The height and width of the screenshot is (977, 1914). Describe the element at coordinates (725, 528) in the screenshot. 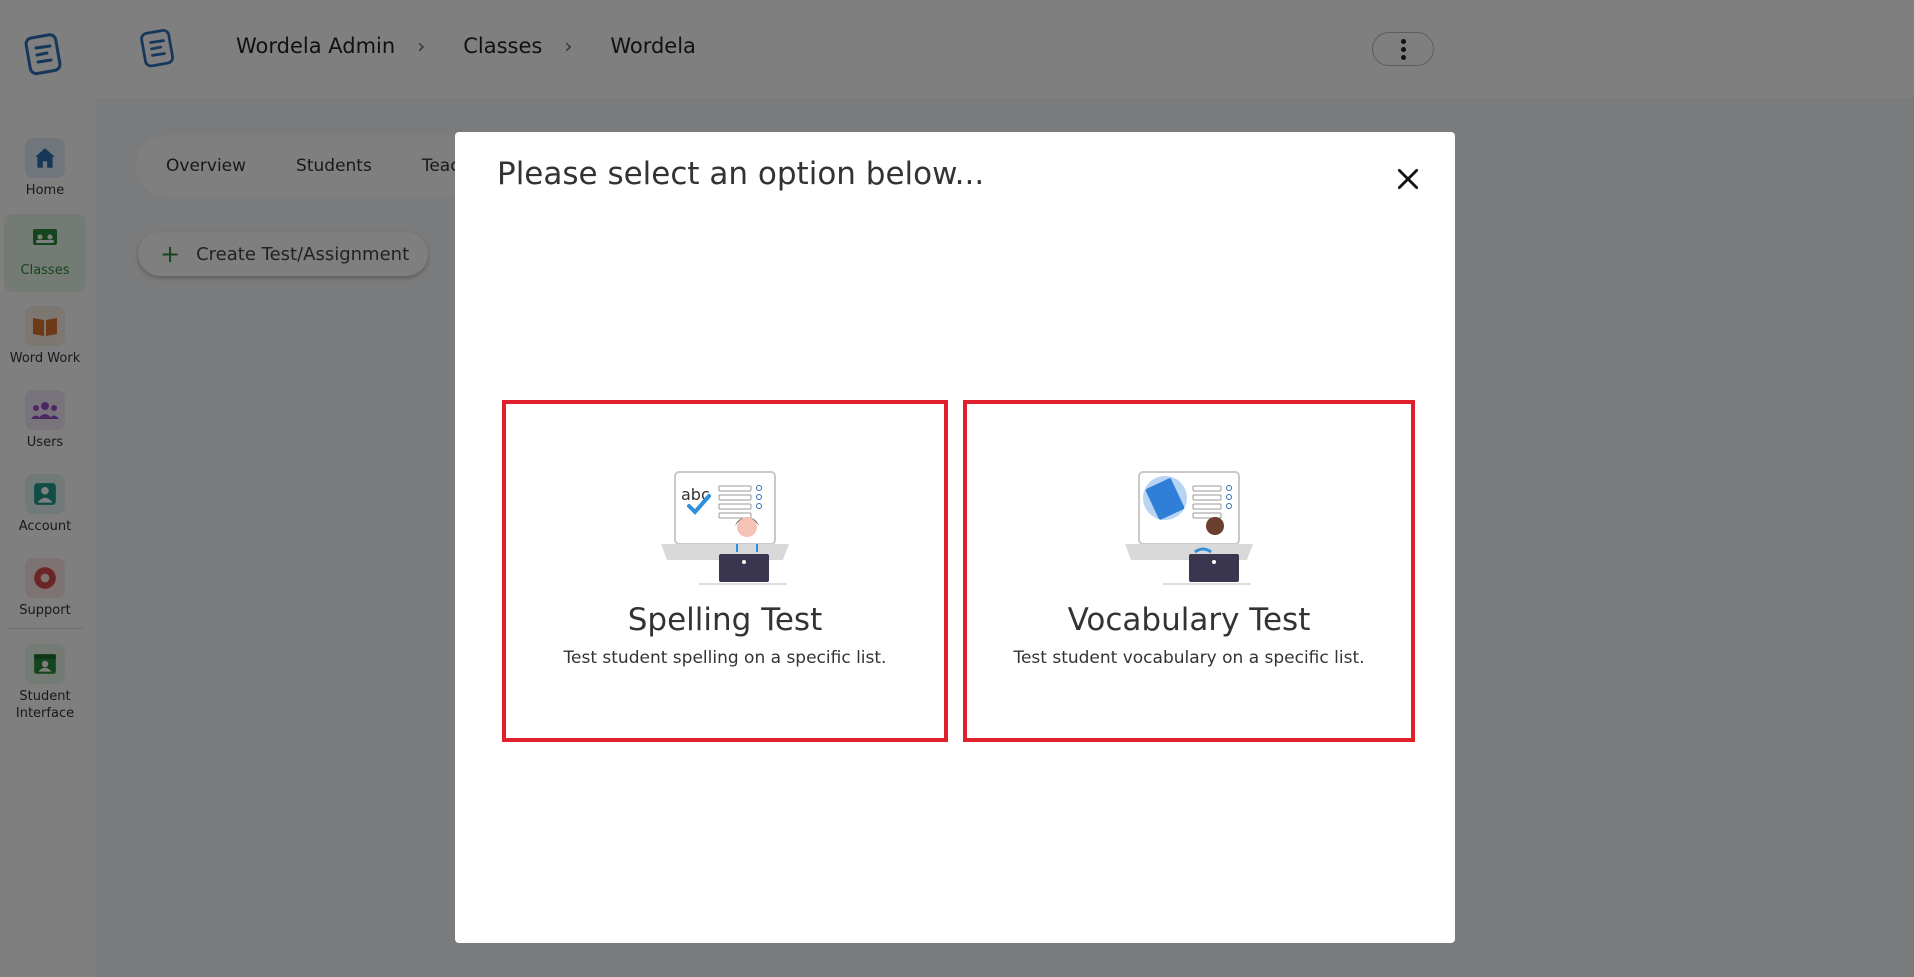

I see `spelling-test-illustration-icon: abc` at that location.